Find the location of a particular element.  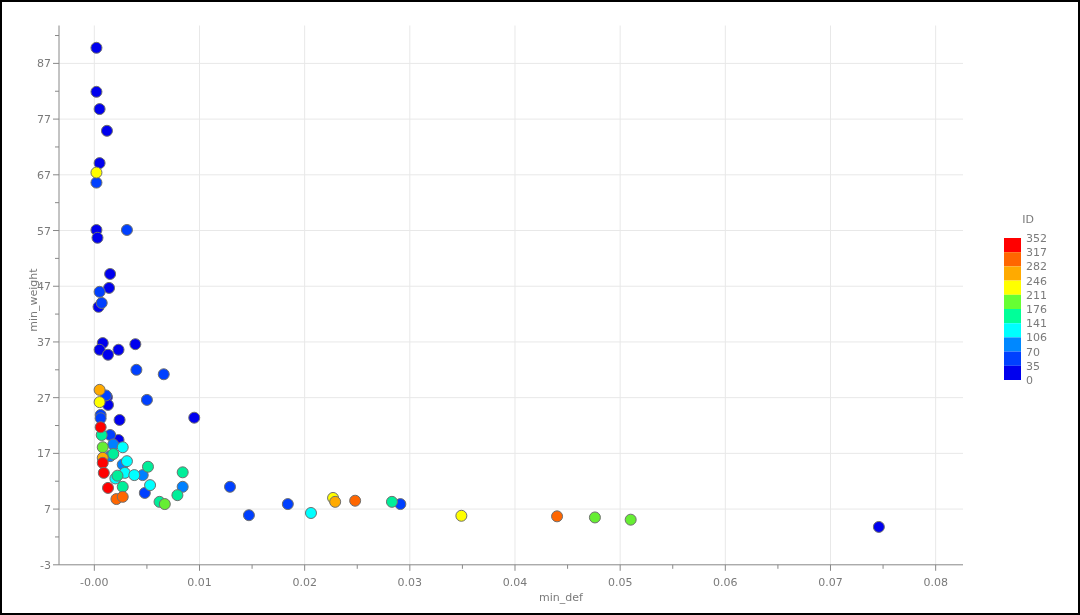

y-tick-label: 17 is located at coordinates (44, 454).